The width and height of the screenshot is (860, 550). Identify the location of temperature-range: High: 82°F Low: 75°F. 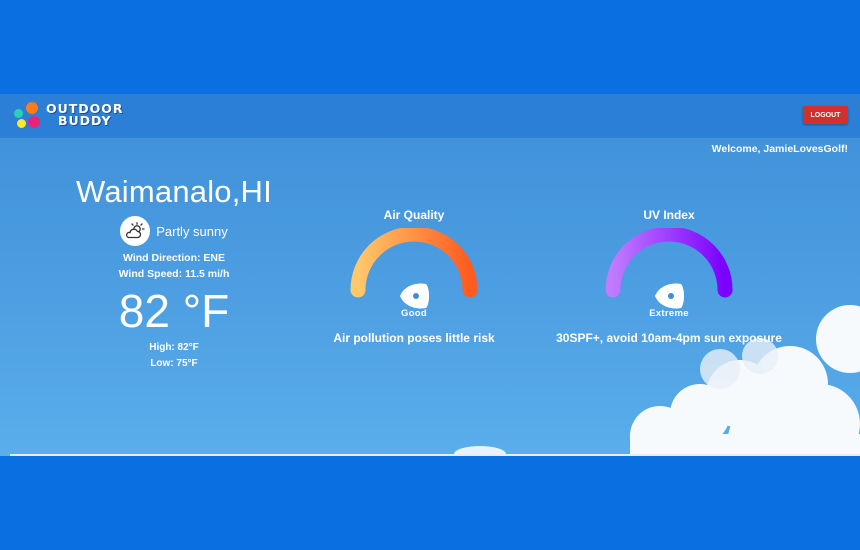
(174, 356).